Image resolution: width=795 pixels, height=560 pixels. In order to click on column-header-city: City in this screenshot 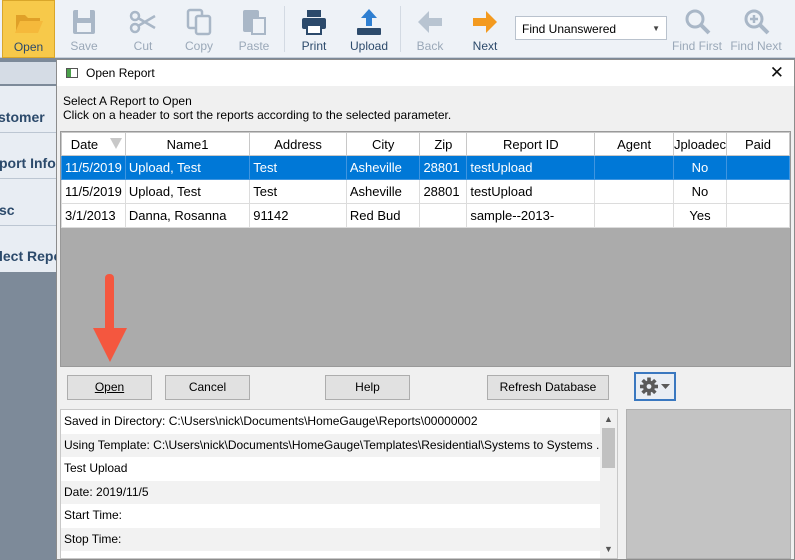, I will do `click(383, 144)`.